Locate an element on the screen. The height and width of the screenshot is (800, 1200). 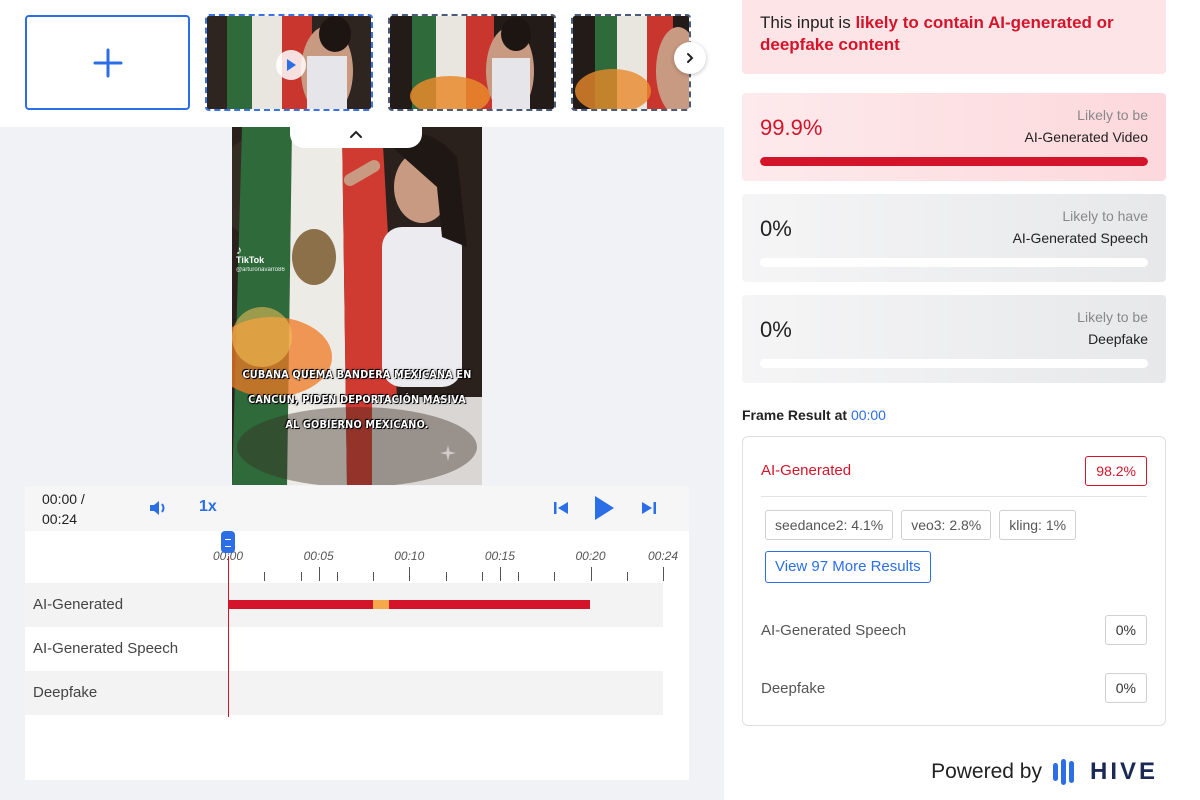
timeline-tick-label: 00:15 is located at coordinates (499, 556).